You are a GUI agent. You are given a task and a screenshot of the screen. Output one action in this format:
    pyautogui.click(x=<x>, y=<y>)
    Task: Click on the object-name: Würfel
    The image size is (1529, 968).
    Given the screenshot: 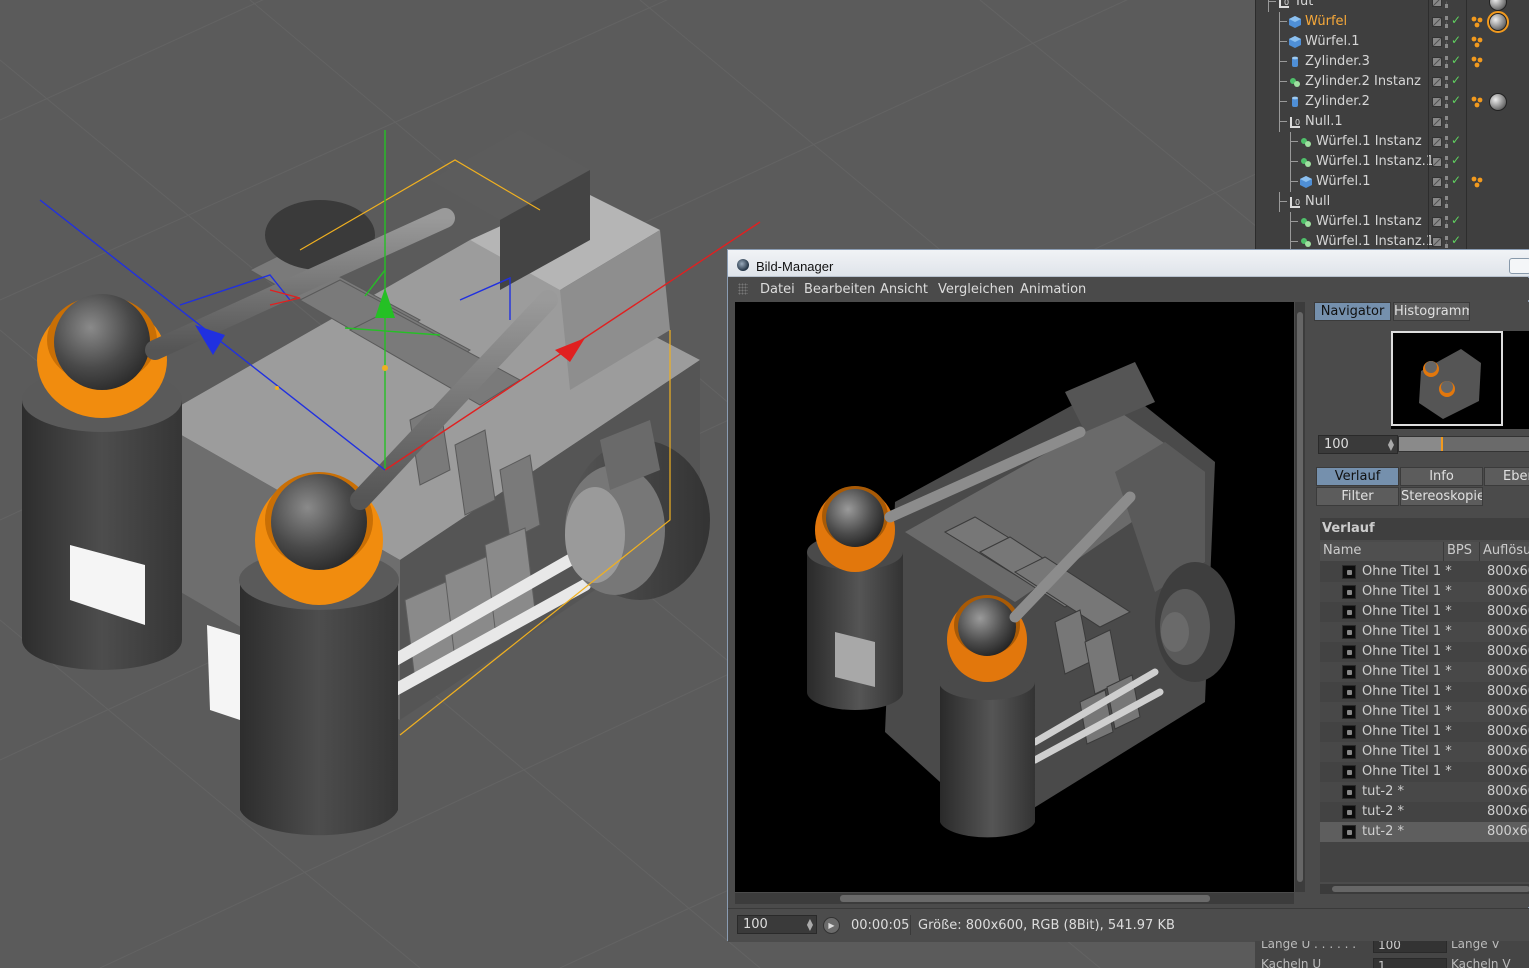 What is the action you would take?
    pyautogui.click(x=1326, y=21)
    